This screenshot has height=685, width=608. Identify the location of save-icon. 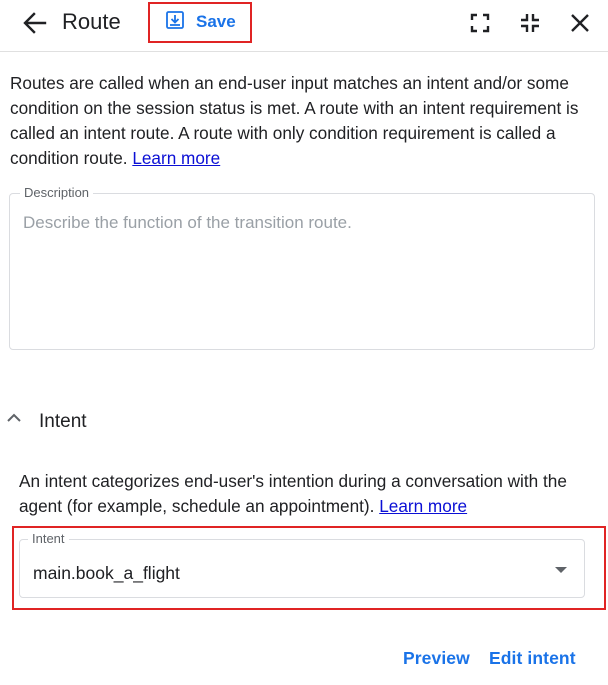
(175, 22).